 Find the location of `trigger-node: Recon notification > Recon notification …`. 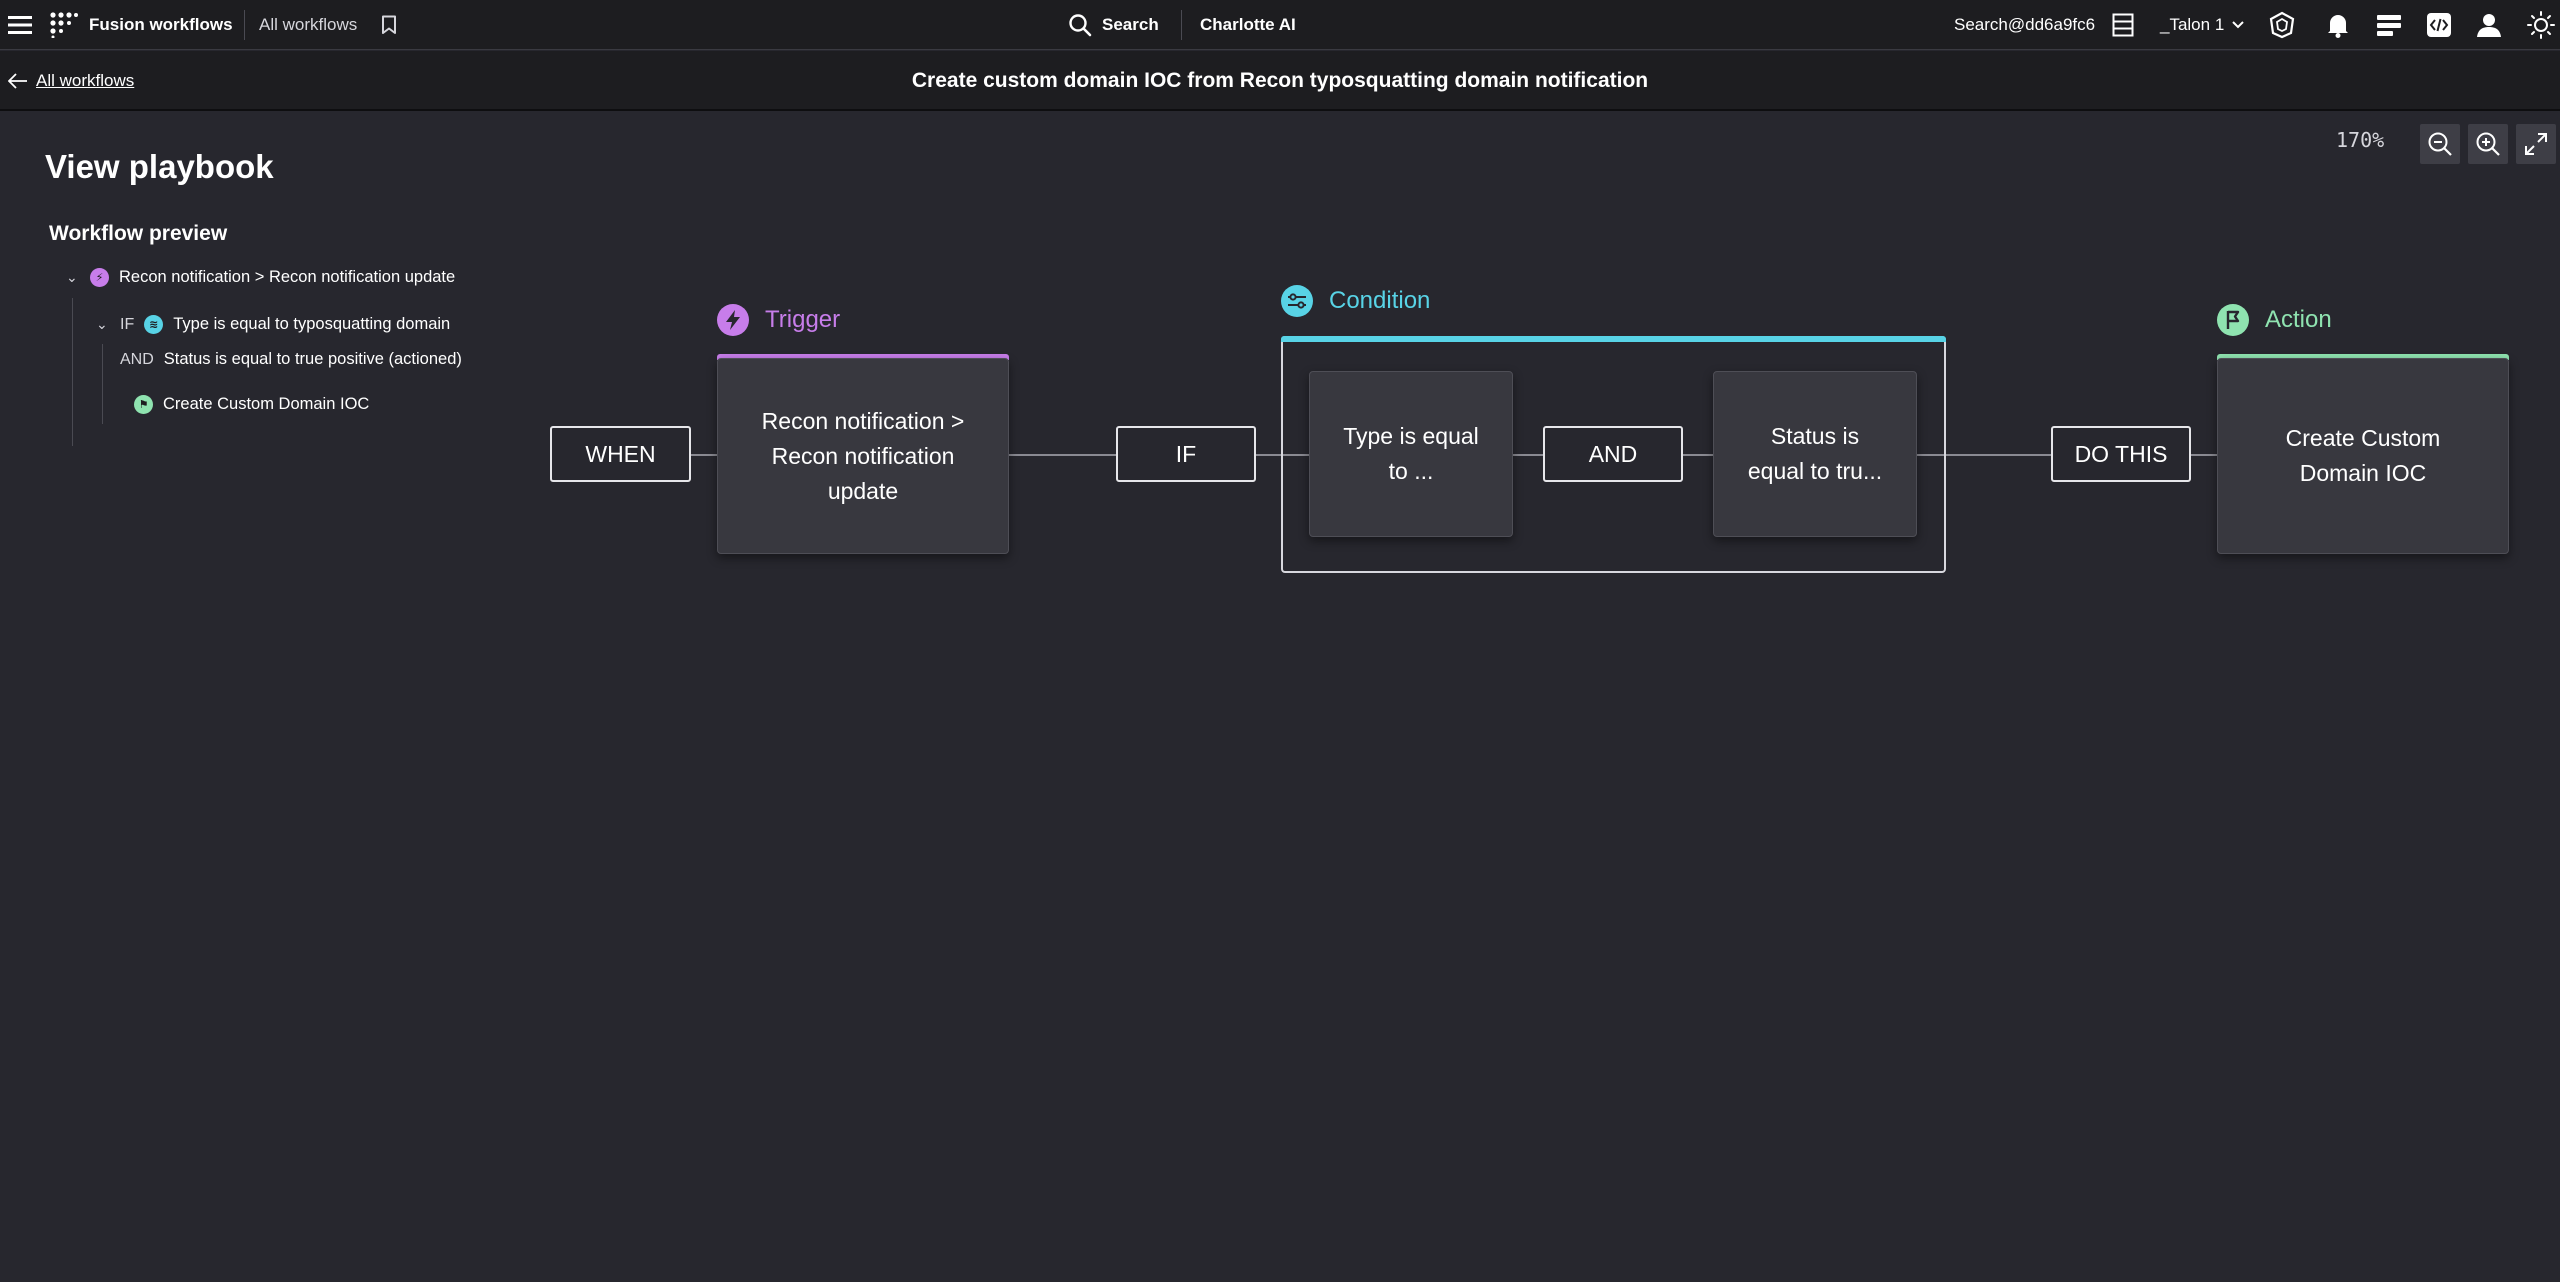

trigger-node: Recon notification > Recon notification … is located at coordinates (863, 456).